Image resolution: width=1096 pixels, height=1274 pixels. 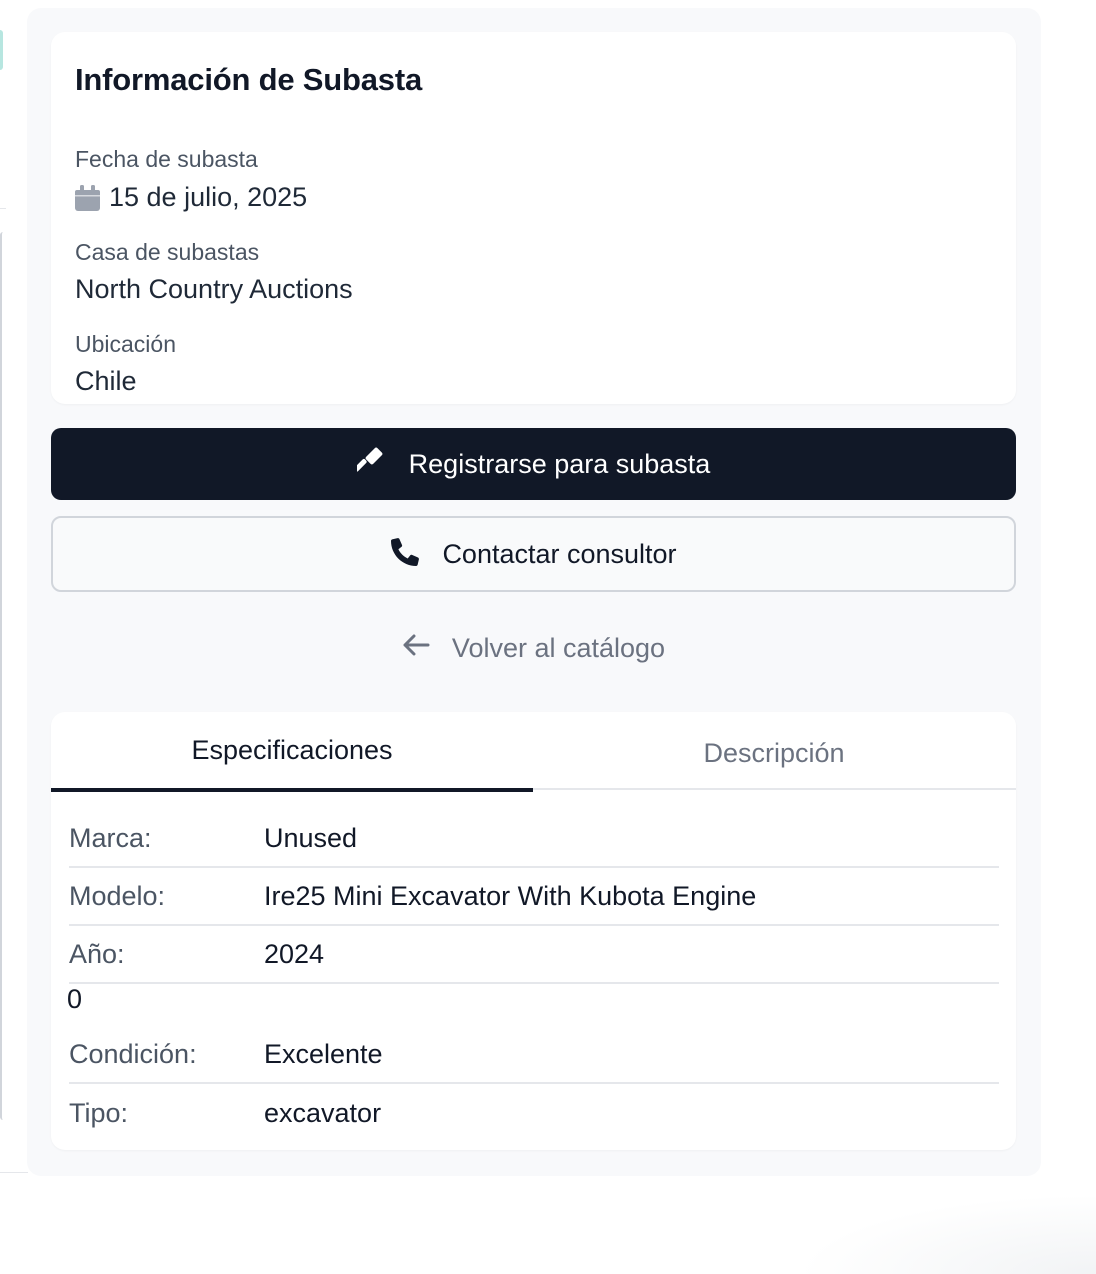 What do you see at coordinates (323, 1112) in the screenshot?
I see `spec-value: excavator` at bounding box center [323, 1112].